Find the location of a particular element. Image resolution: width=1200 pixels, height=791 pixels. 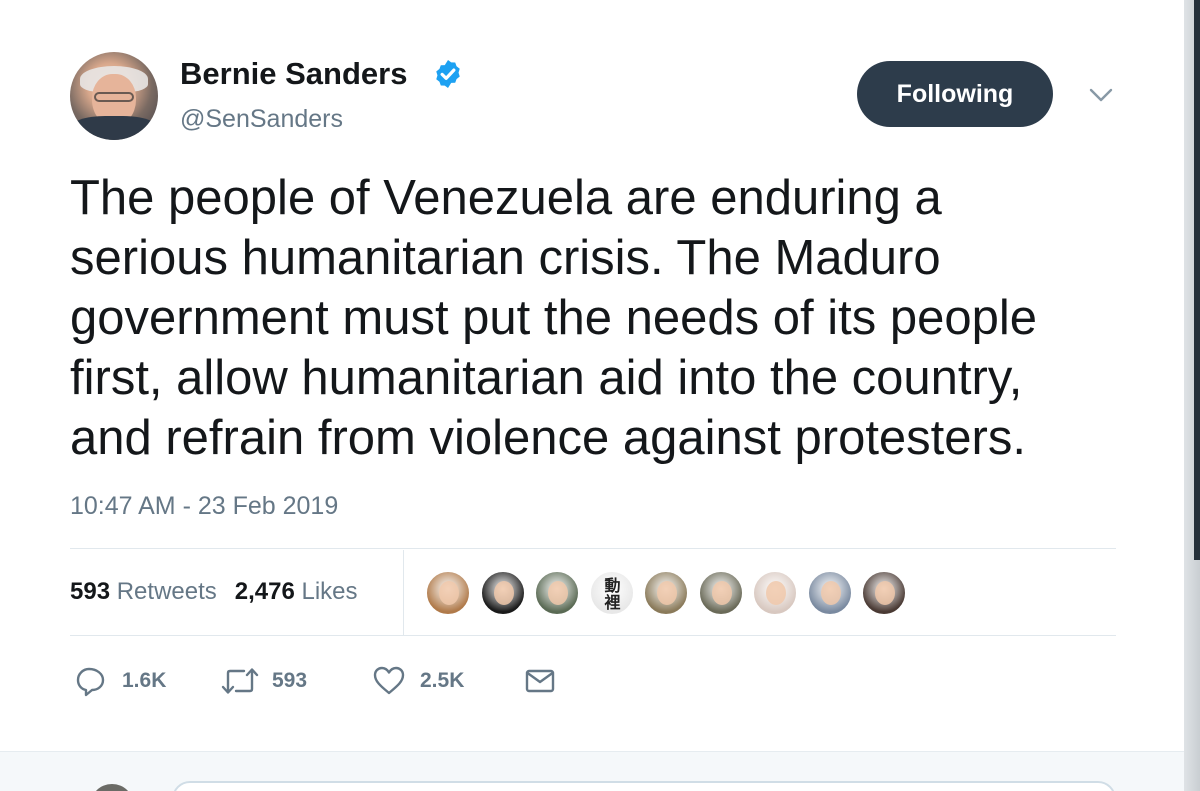

tweet-text-line: serious humanitarian crisis. The Maduro is located at coordinates (505, 258).